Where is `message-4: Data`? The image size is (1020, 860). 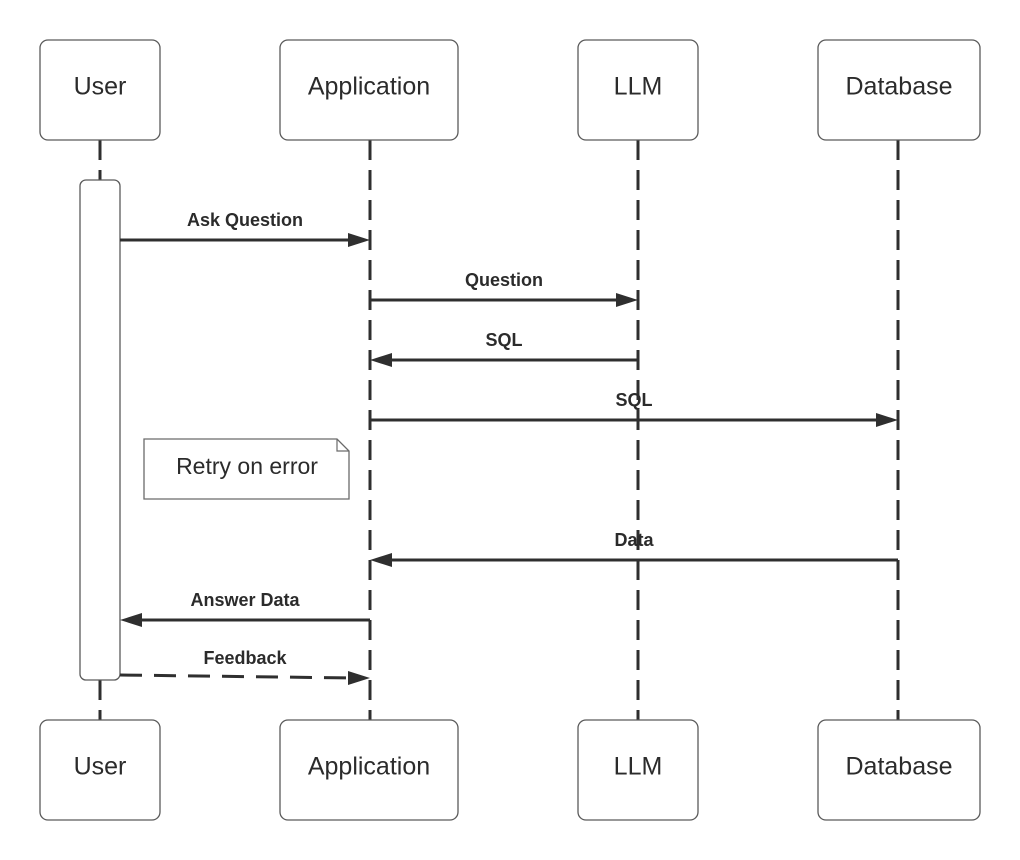 message-4: Data is located at coordinates (634, 548).